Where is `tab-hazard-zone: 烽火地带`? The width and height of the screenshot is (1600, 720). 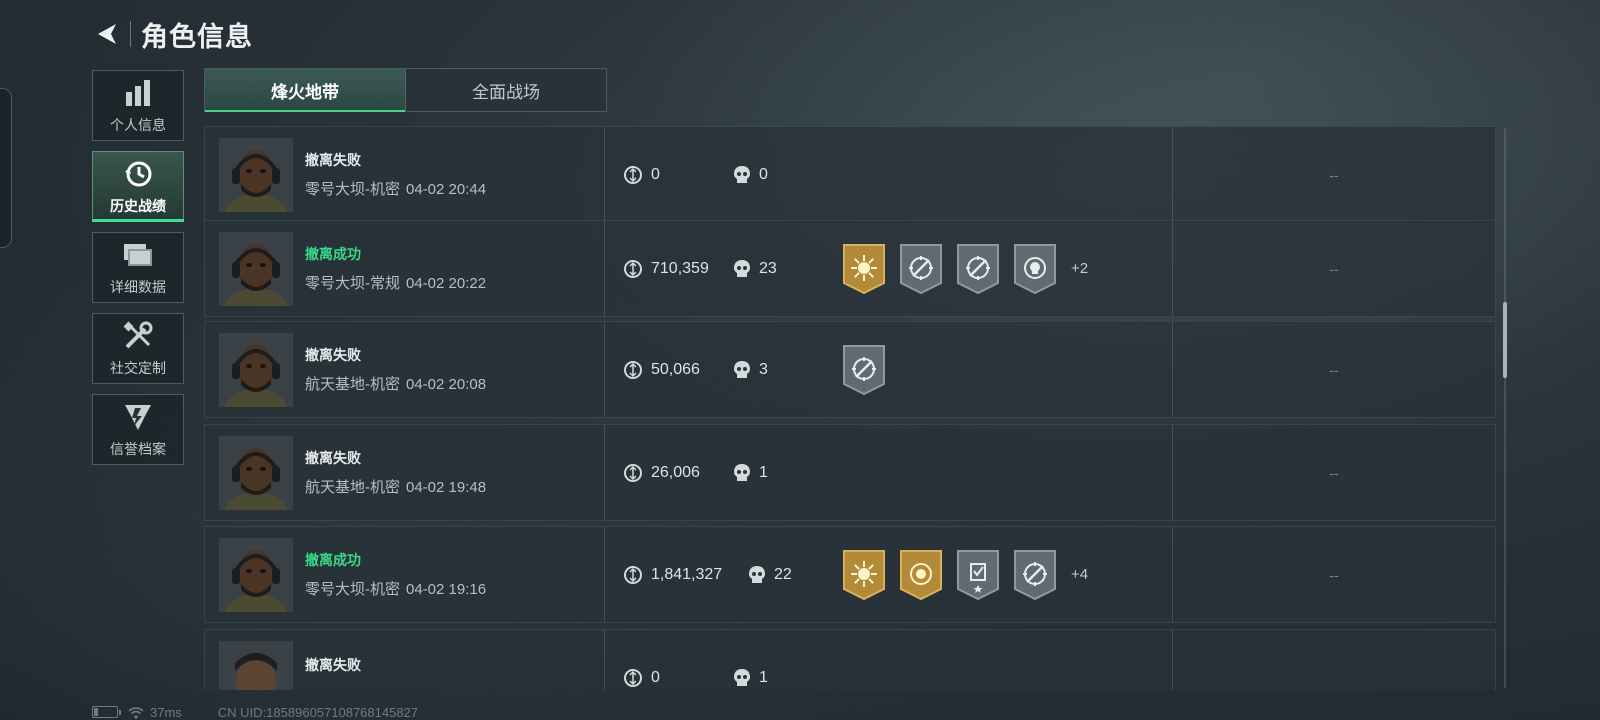 tab-hazard-zone: 烽火地带 is located at coordinates (305, 90).